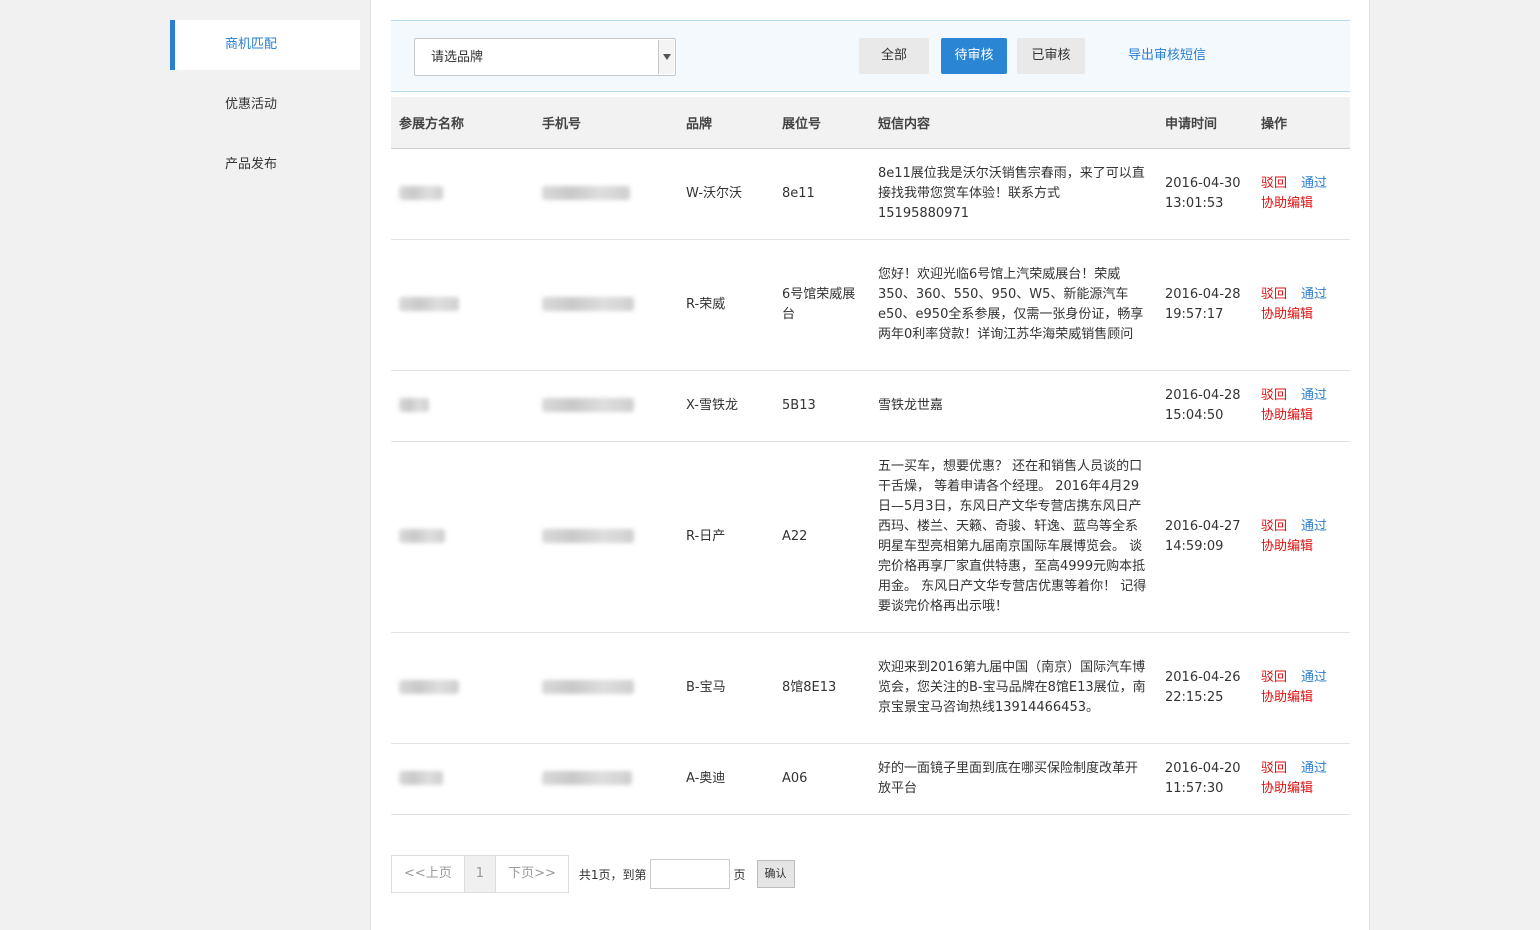  I want to click on brand-cell: R-日产, so click(726, 537).